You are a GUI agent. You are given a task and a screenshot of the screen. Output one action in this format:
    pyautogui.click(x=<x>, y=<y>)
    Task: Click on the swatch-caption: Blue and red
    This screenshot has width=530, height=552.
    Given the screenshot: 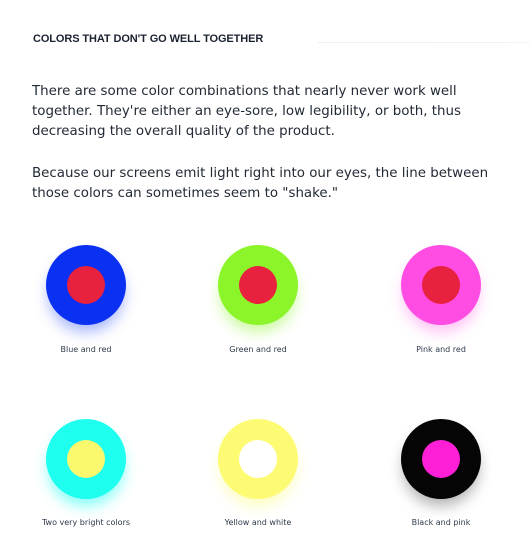 What is the action you would take?
    pyautogui.click(x=86, y=349)
    